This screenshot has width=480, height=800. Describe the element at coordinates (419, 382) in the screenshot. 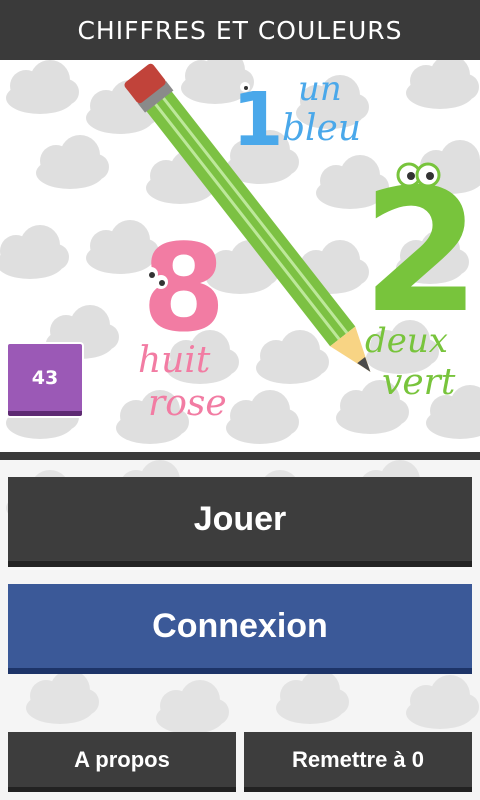

I see `word-vert: vert` at that location.